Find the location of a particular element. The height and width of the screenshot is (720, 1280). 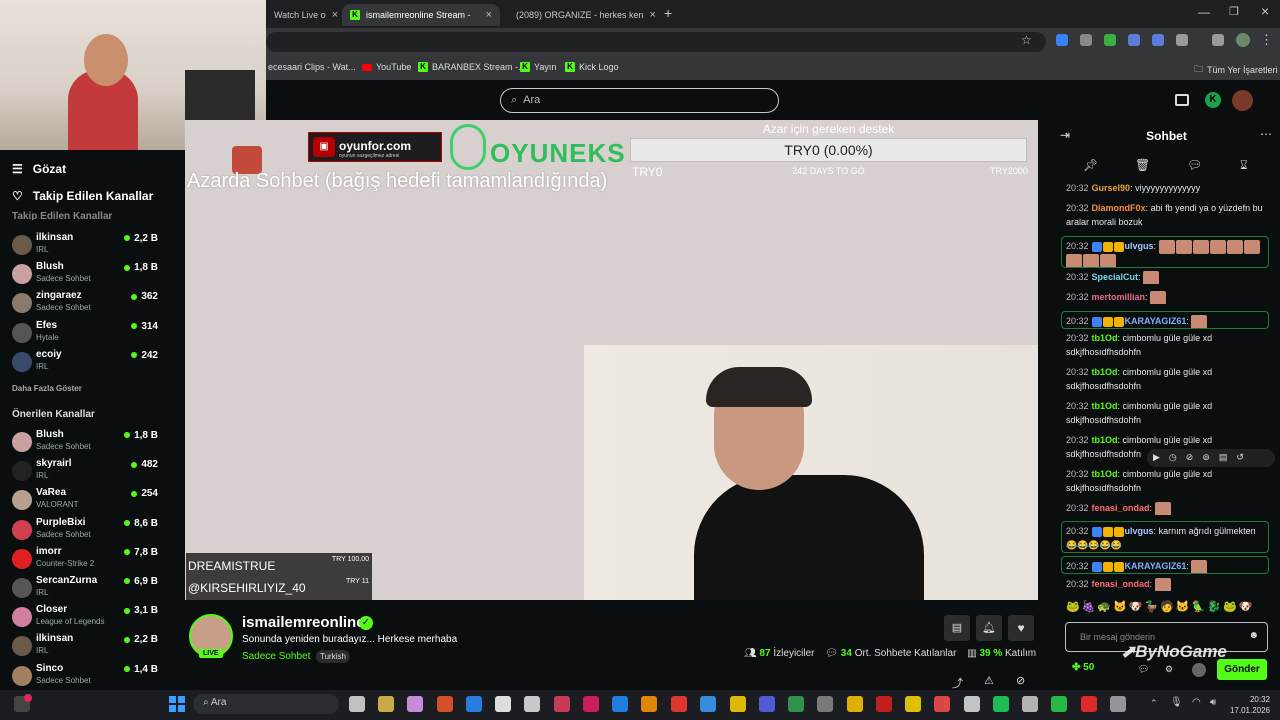

sidebar-channel: imorr Counter-Strike 2 7,8 B is located at coordinates (85, 560).